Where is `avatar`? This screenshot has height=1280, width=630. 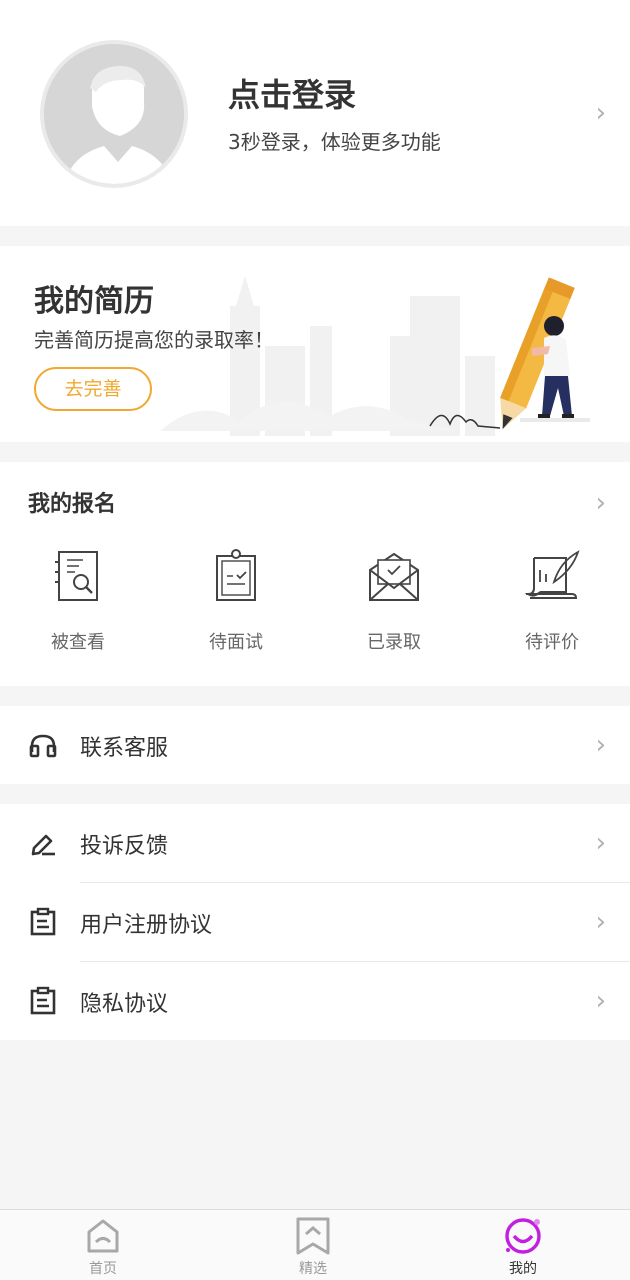 avatar is located at coordinates (114, 114).